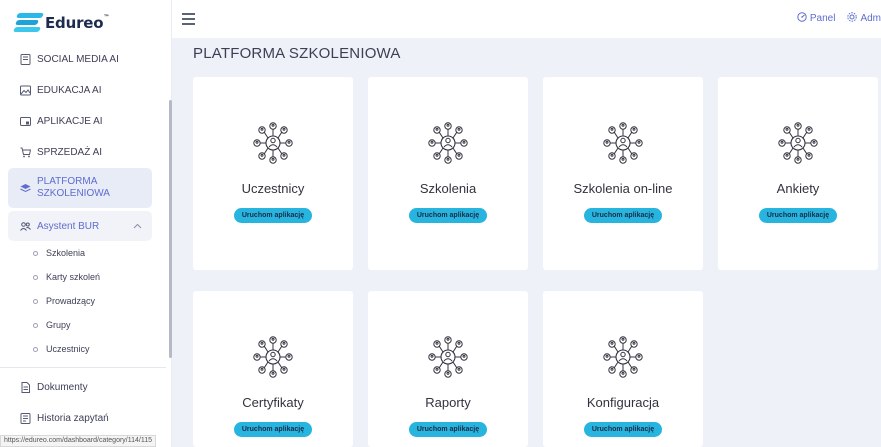 This screenshot has height=447, width=881. I want to click on sidebar-item-dokumenty: Dokumenty, so click(83, 387).